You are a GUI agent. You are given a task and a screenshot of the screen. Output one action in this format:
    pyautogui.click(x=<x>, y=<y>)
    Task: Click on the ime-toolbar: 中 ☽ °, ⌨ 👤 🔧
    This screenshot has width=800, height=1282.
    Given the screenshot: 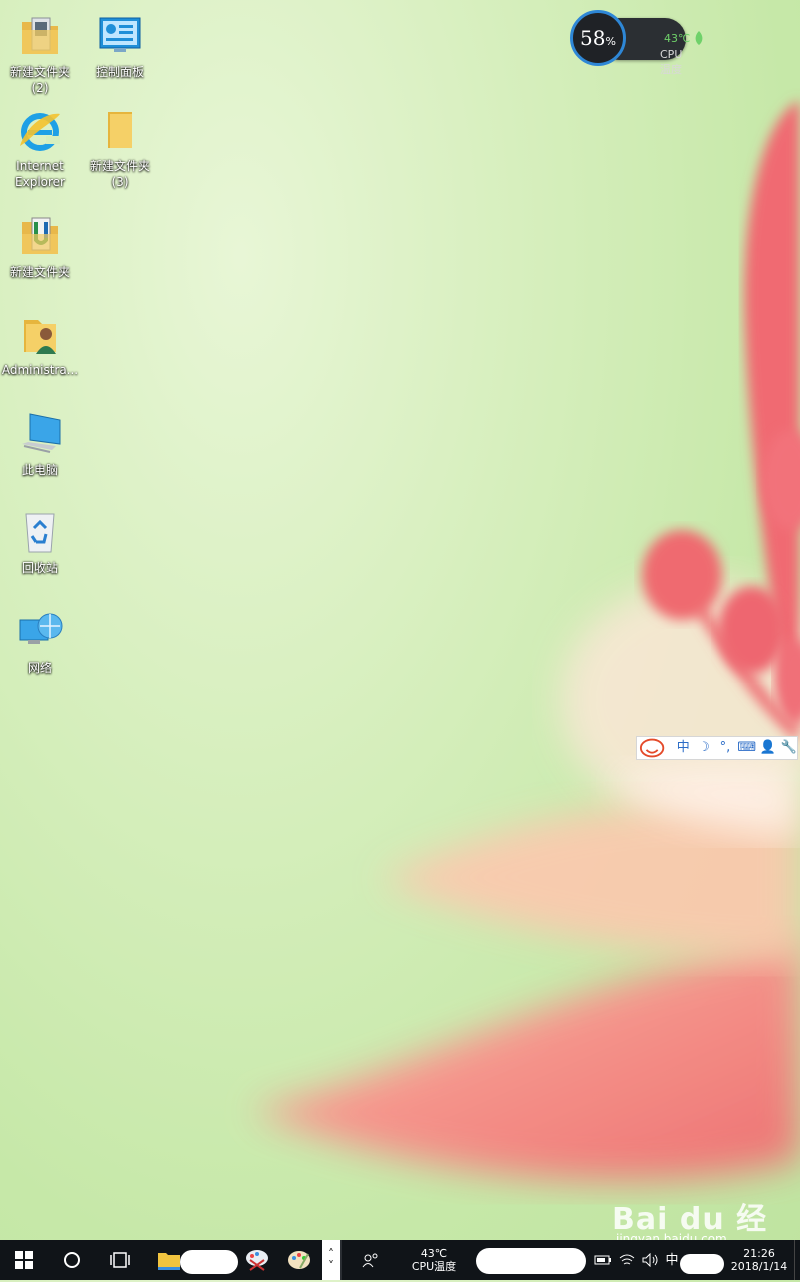 What is the action you would take?
    pyautogui.click(x=717, y=748)
    